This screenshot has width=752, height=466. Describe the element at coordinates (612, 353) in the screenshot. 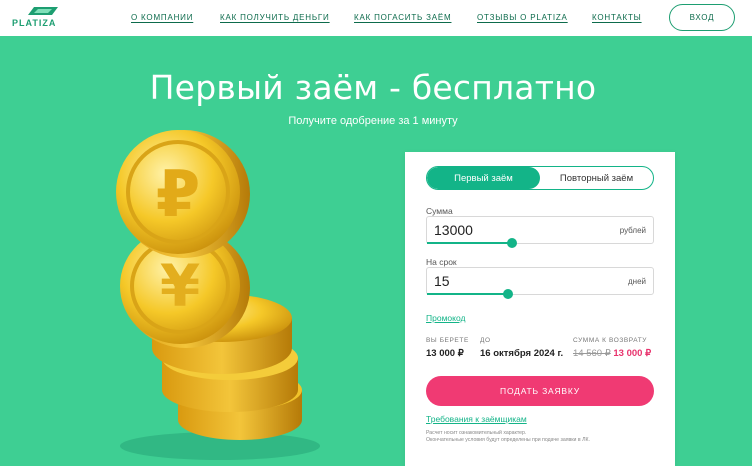

I see `return-value: 14 560 ₽ 13 000 ₽` at that location.